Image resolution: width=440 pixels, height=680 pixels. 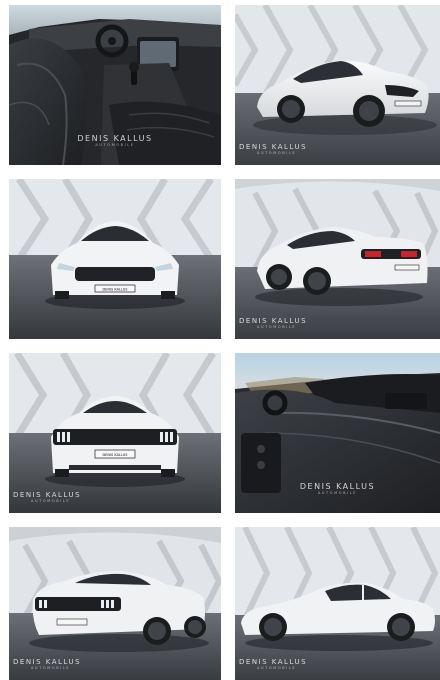 I want to click on exterior-front-right-image, so click(x=337, y=85).